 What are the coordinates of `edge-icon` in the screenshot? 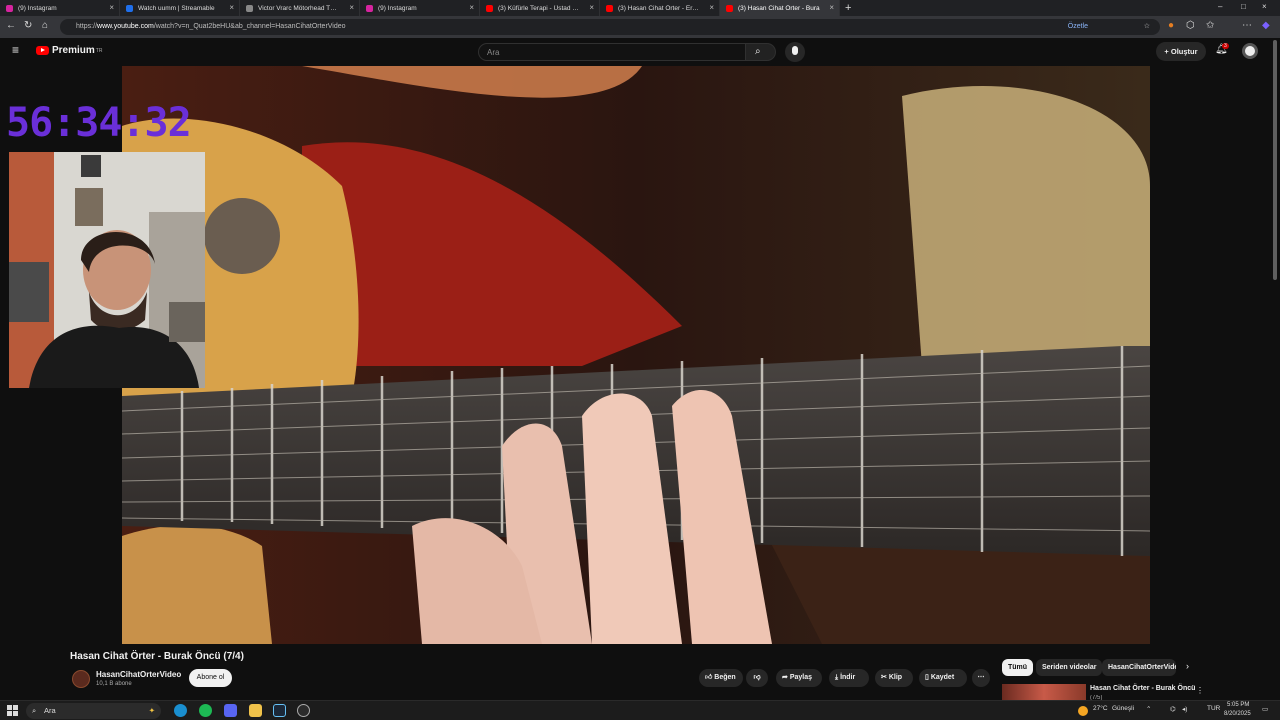 It's located at (180, 710).